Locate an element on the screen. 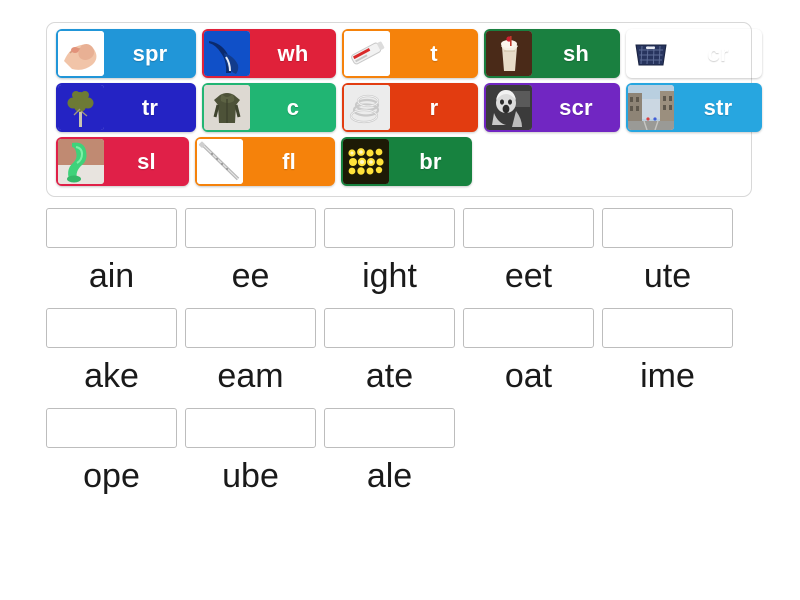  draggable-tile-str: str is located at coordinates (694, 107).